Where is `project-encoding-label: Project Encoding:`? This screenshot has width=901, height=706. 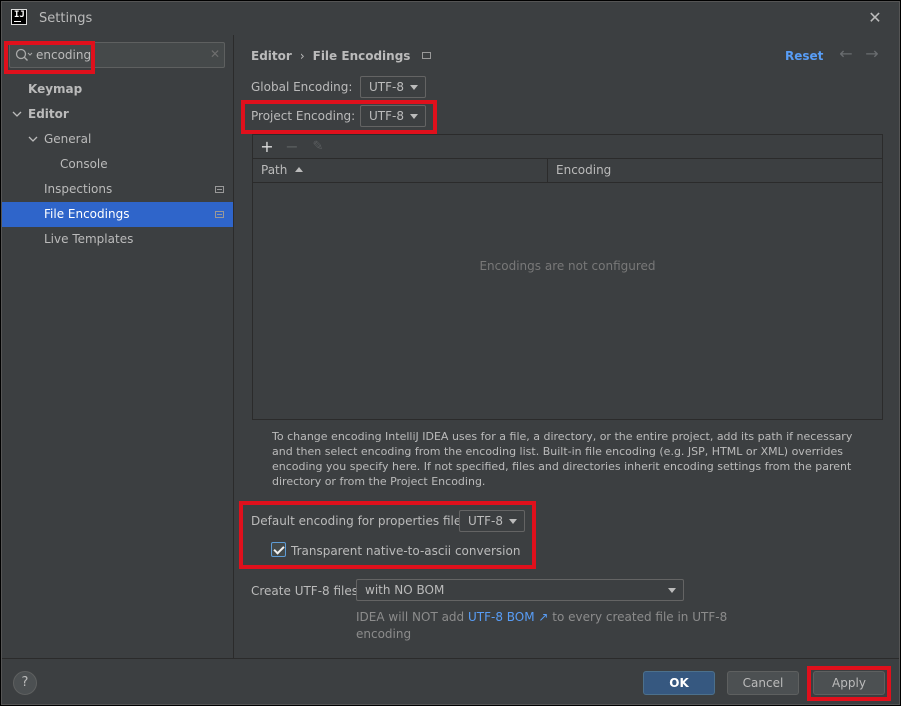
project-encoding-label: Project Encoding: is located at coordinates (303, 116).